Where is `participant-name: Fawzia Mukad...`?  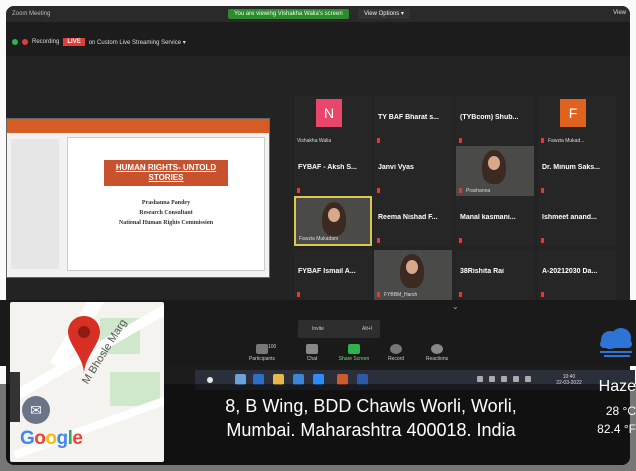
participant-name: Fawzia Mukad... is located at coordinates (566, 141).